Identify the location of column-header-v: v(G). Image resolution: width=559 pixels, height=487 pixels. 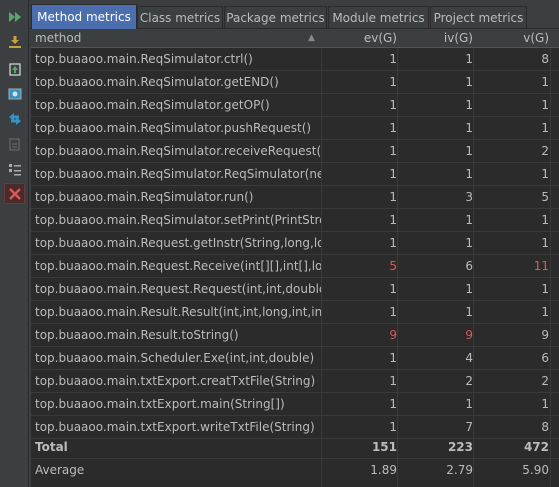
(511, 38).